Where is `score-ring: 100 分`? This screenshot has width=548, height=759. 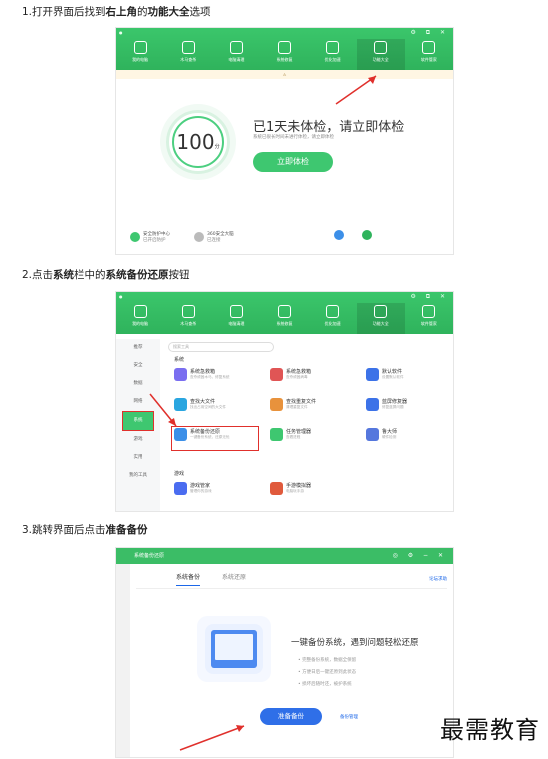 score-ring: 100 分 is located at coordinates (198, 142).